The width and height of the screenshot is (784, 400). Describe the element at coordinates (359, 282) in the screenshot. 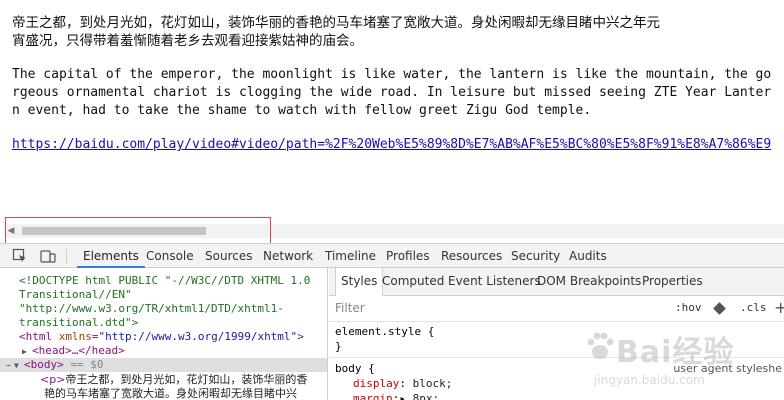

I see `tab-styles: Styles` at that location.